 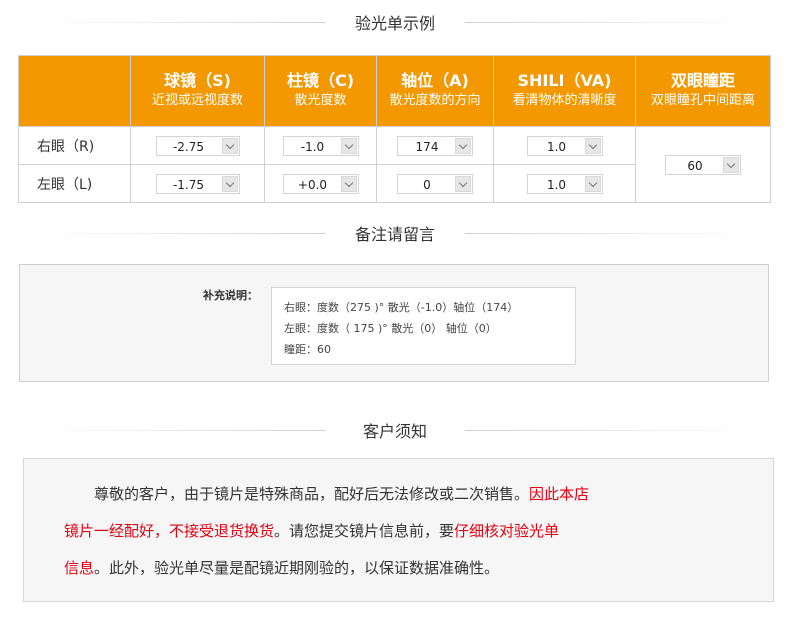 What do you see at coordinates (435, 183) in the screenshot?
I see `left-axis-select: 0` at bounding box center [435, 183].